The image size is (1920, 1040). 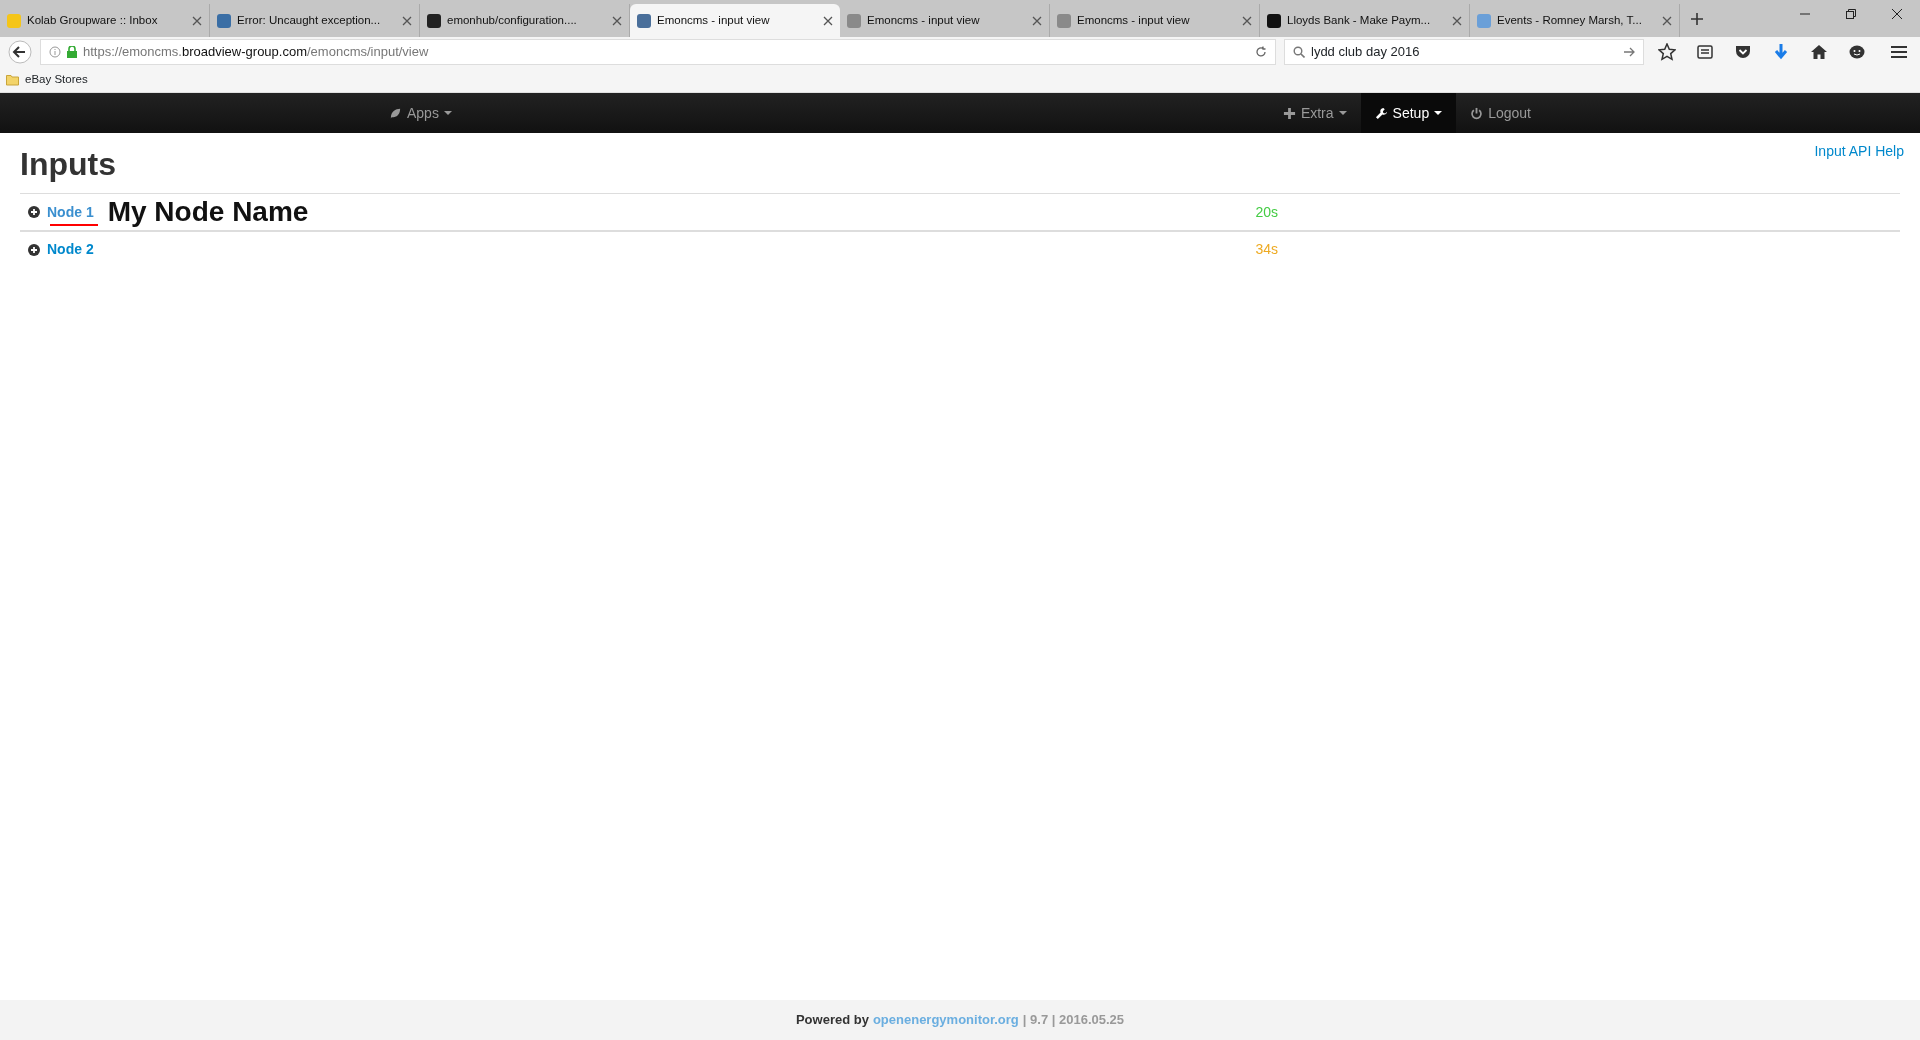 I want to click on arrow-icon, so click(x=1629, y=52).